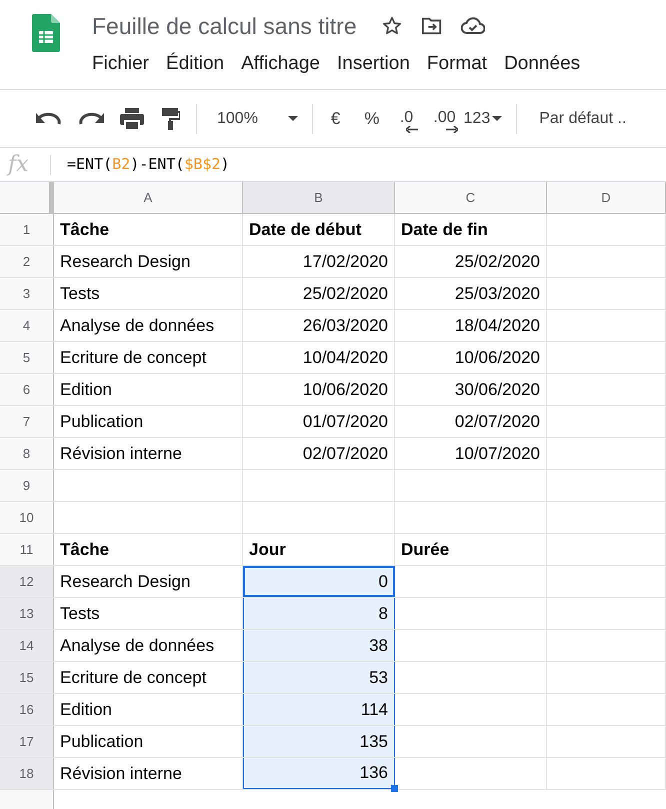  What do you see at coordinates (582, 118) in the screenshot?
I see `font-dropdown: Par défaut ..` at bounding box center [582, 118].